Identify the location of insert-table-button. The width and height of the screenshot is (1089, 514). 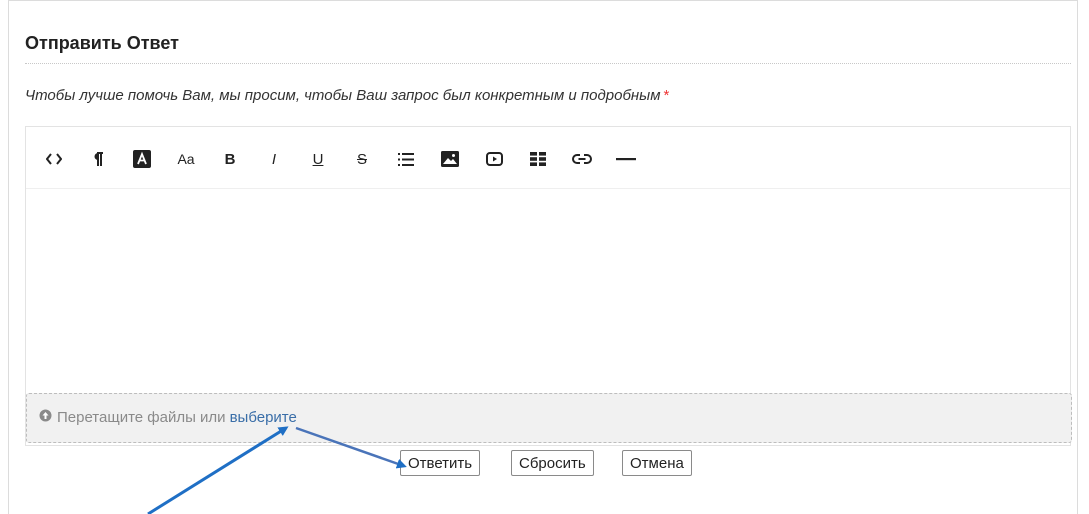
(538, 159).